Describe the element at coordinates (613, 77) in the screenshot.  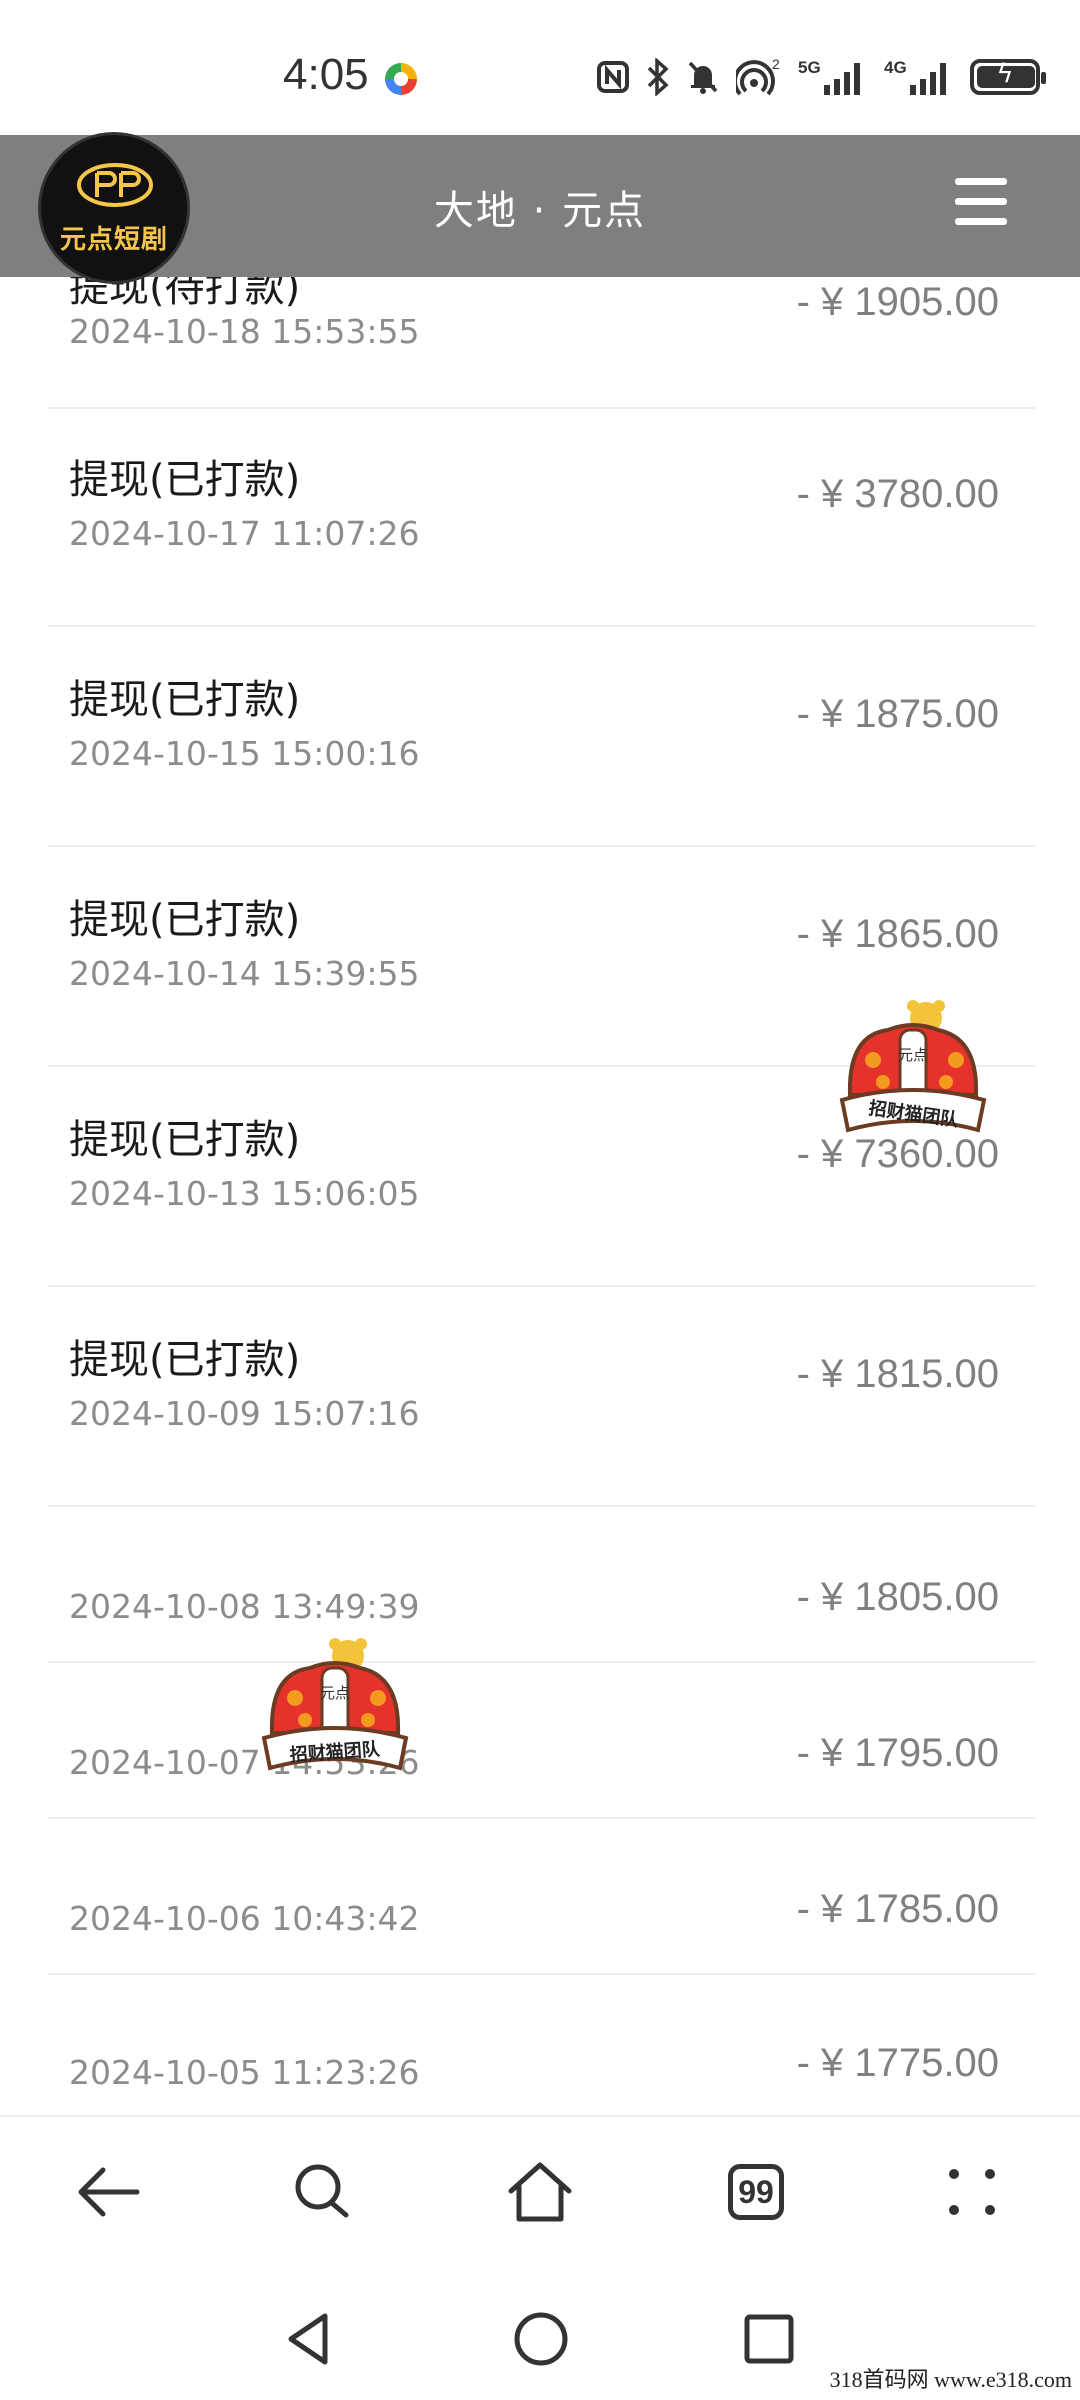
I see `nfc-icon` at that location.